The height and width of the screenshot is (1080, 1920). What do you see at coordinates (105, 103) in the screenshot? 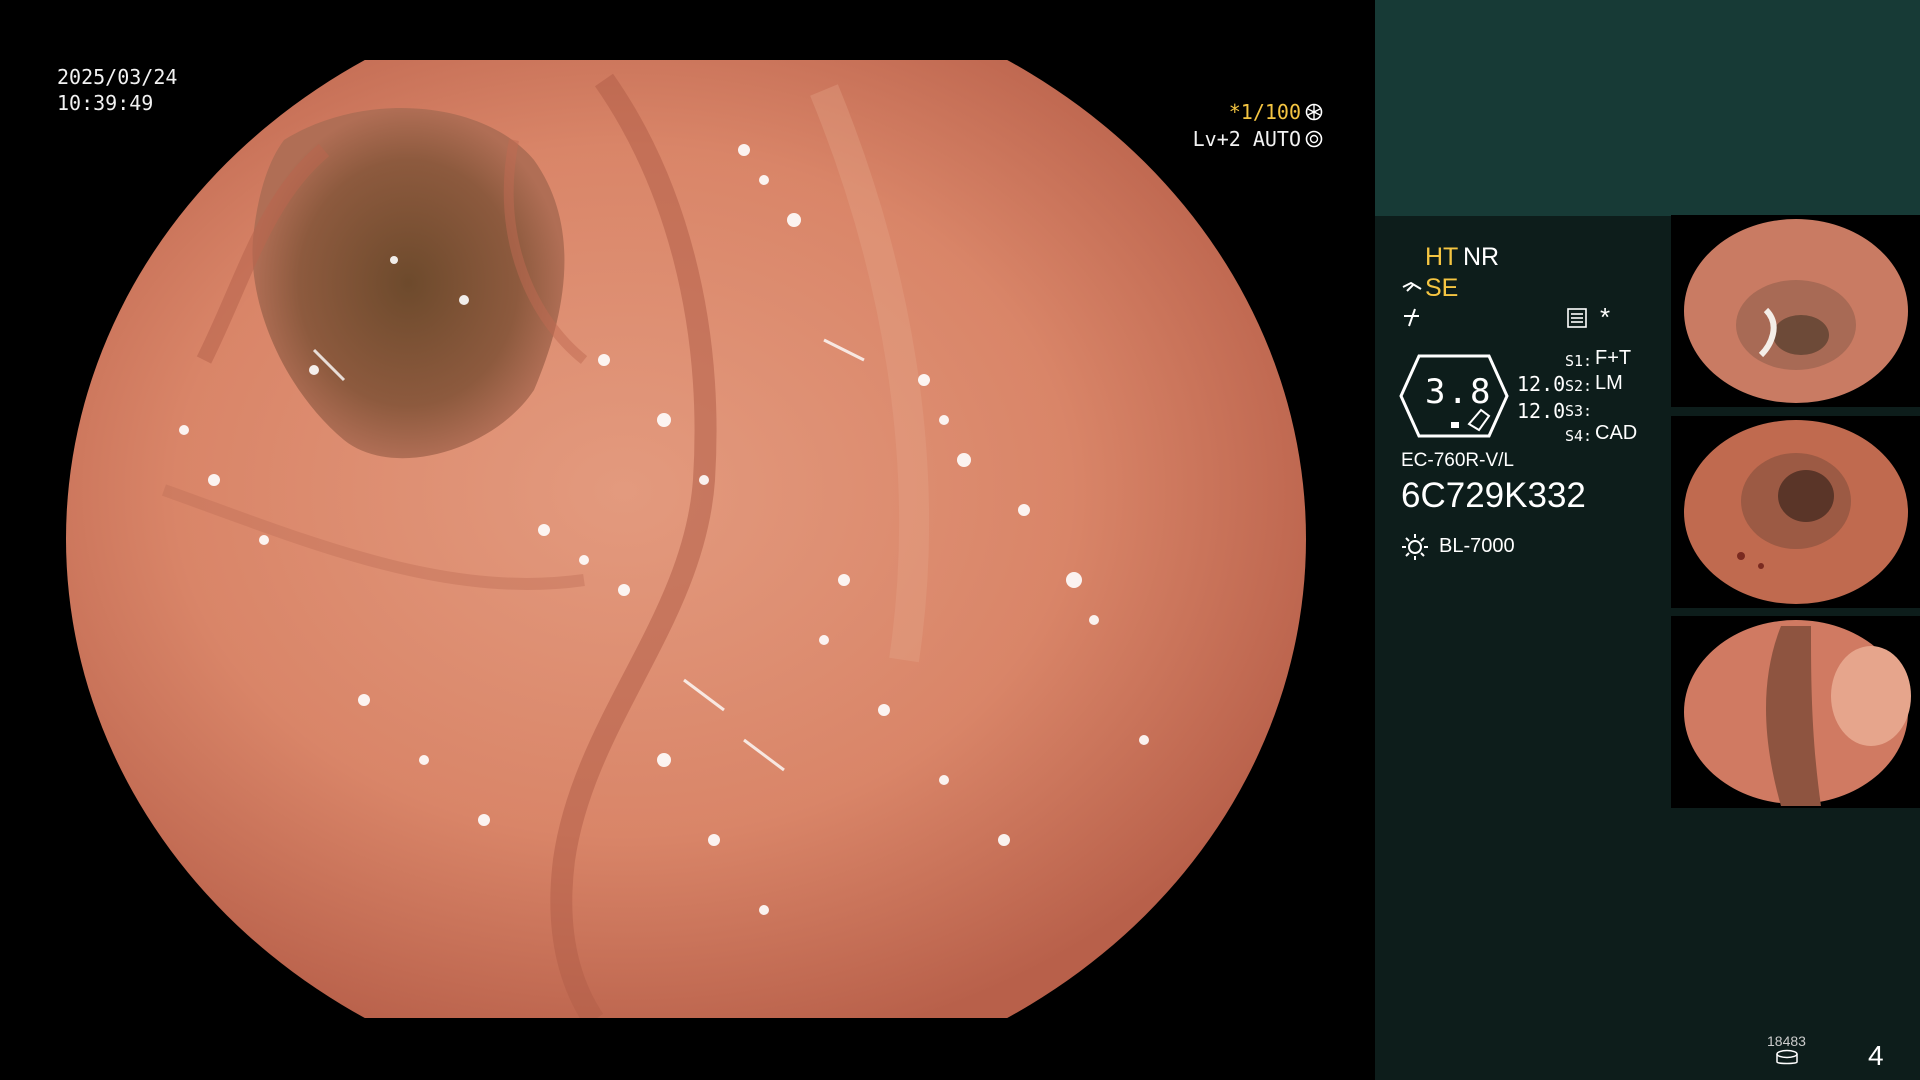
I see `time-text: 10:39:49` at bounding box center [105, 103].